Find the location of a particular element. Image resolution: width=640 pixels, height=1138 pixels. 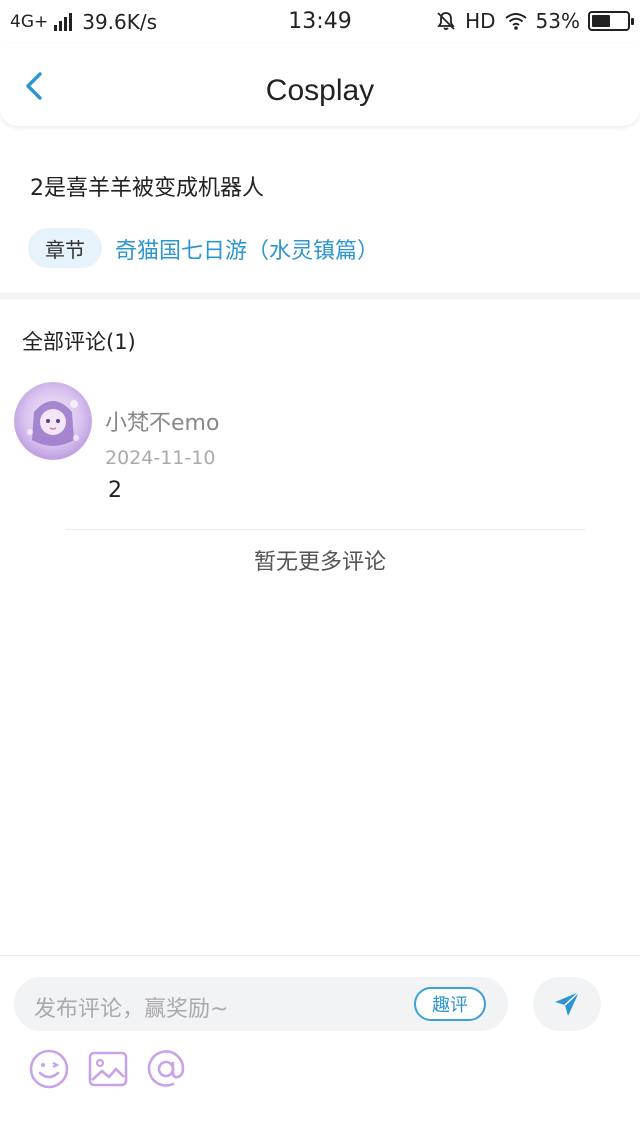

chapter-link: 奇猫国七日游（水灵镇篇） is located at coordinates (247, 249).